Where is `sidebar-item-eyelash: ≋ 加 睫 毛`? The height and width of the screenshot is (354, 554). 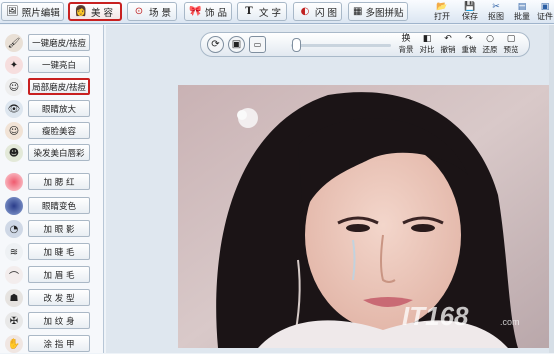 sidebar-item-eyelash: ≋ 加 睫 毛 is located at coordinates (52, 252).